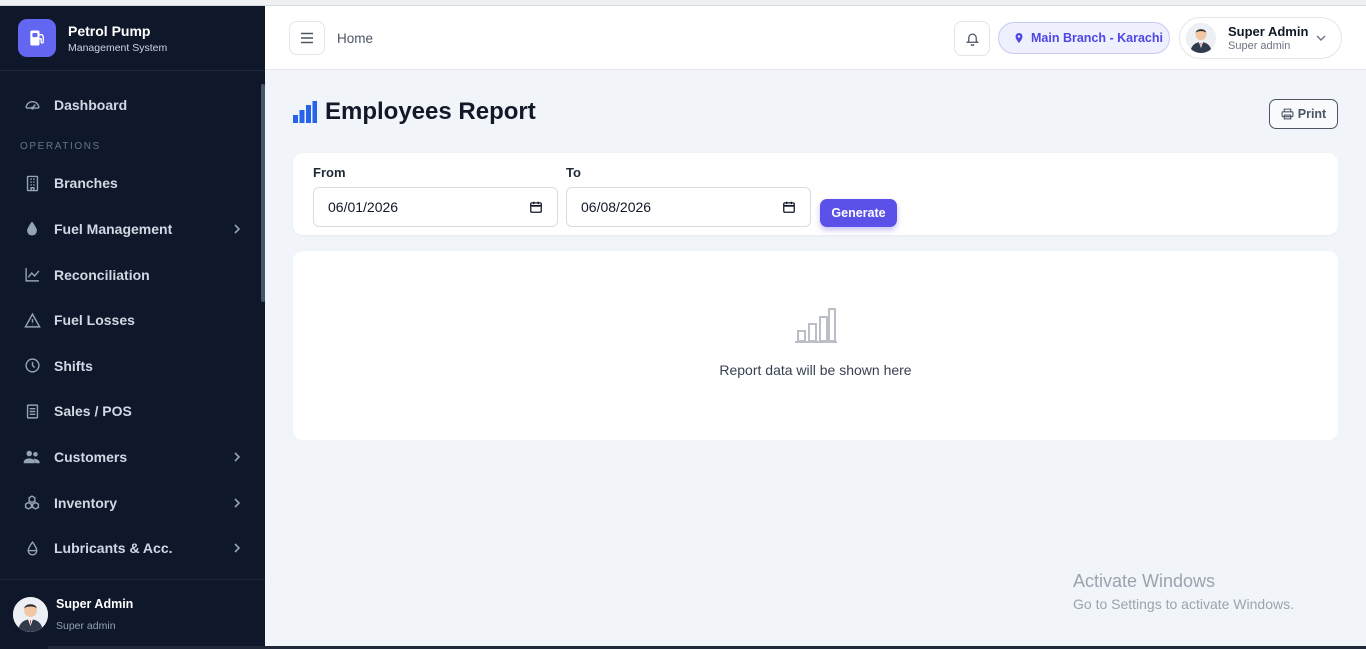 Image resolution: width=1366 pixels, height=649 pixels. I want to click on watermark-subtitle: Go to Settings to activate Windows., so click(1183, 604).